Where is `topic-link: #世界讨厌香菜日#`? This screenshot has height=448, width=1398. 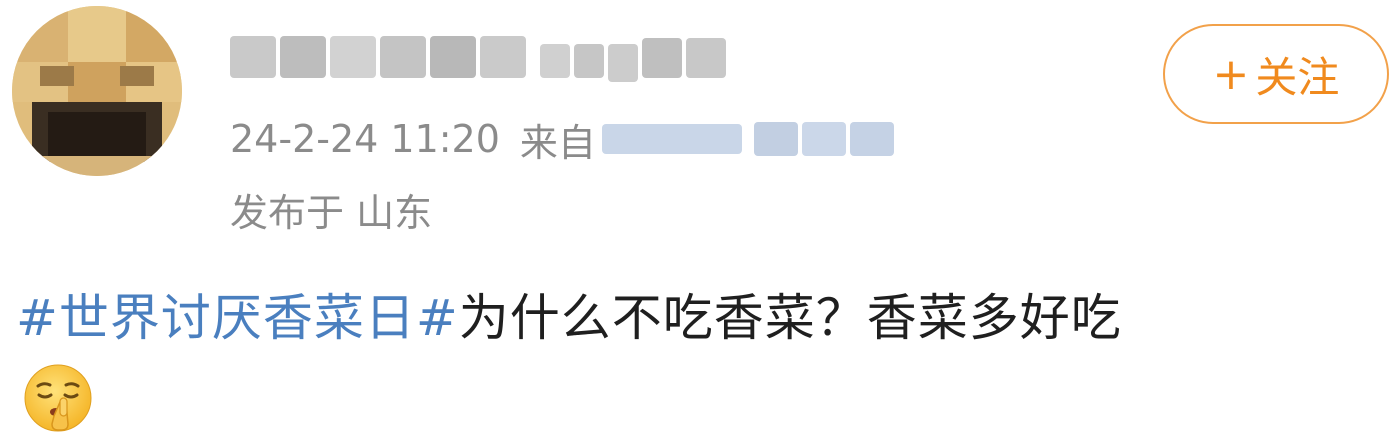 topic-link: #世界讨厌香菜日# is located at coordinates (237, 318).